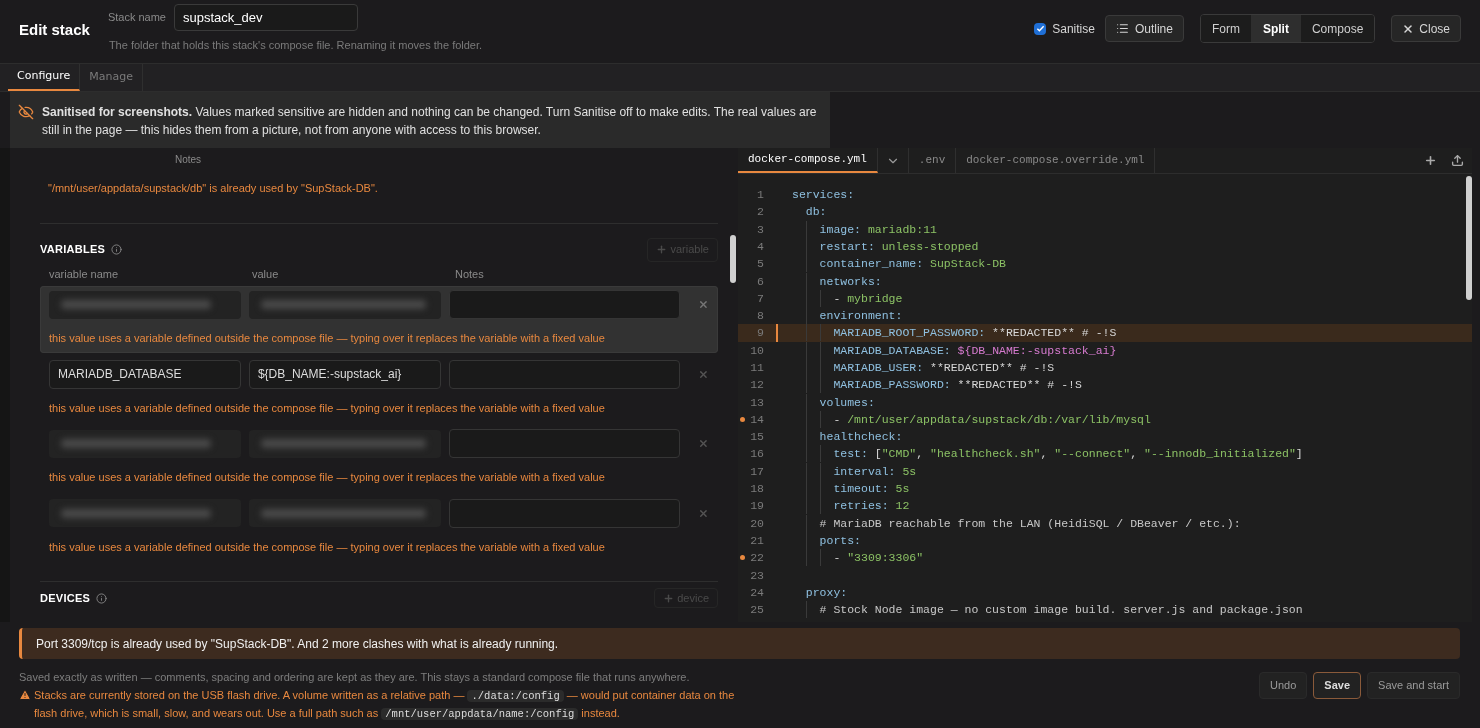  Describe the element at coordinates (1040, 454) in the screenshot. I see `code-line: test: ["CMD", "healthcheck.sh", "--connect", "--innodb_initialized"]` at that location.